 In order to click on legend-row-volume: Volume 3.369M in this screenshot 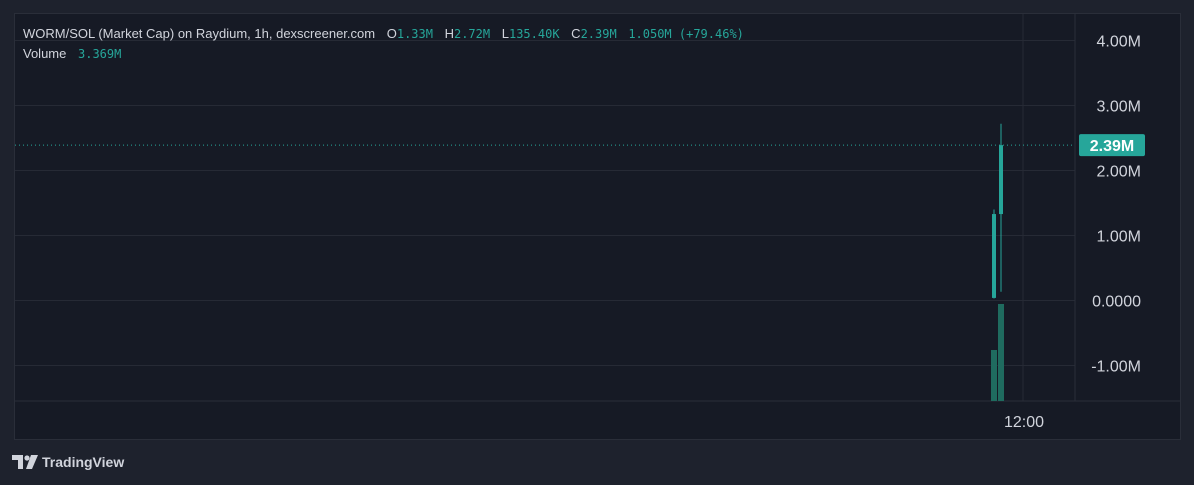, I will do `click(383, 54)`.